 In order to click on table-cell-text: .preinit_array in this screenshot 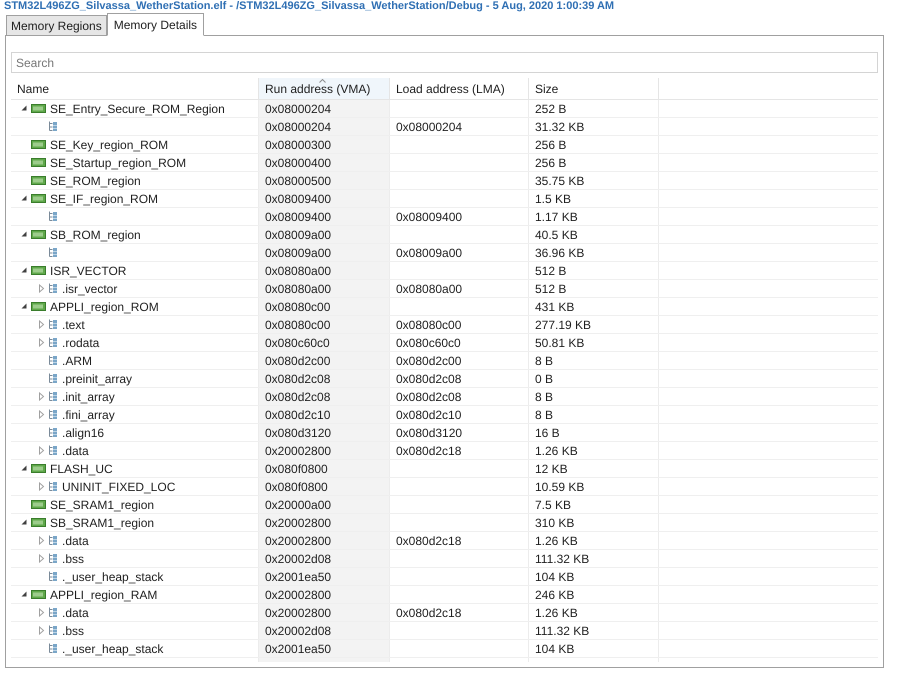, I will do `click(97, 379)`.